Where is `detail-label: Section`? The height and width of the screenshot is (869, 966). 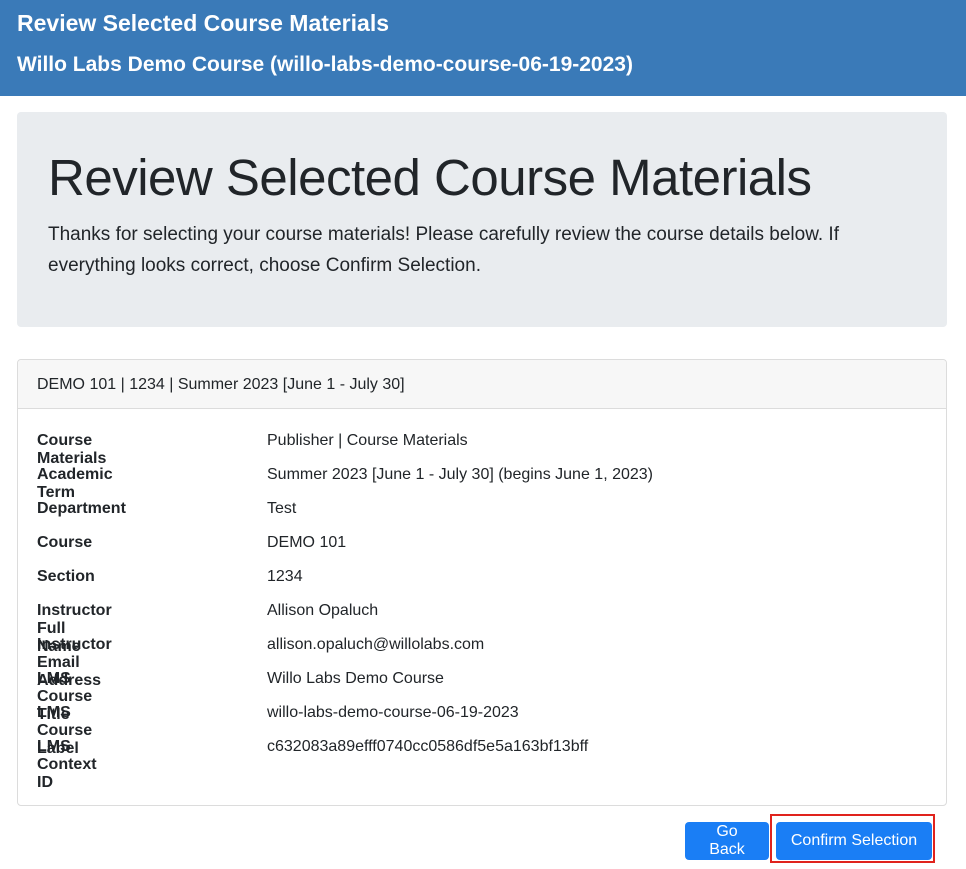
detail-label: Section is located at coordinates (66, 576).